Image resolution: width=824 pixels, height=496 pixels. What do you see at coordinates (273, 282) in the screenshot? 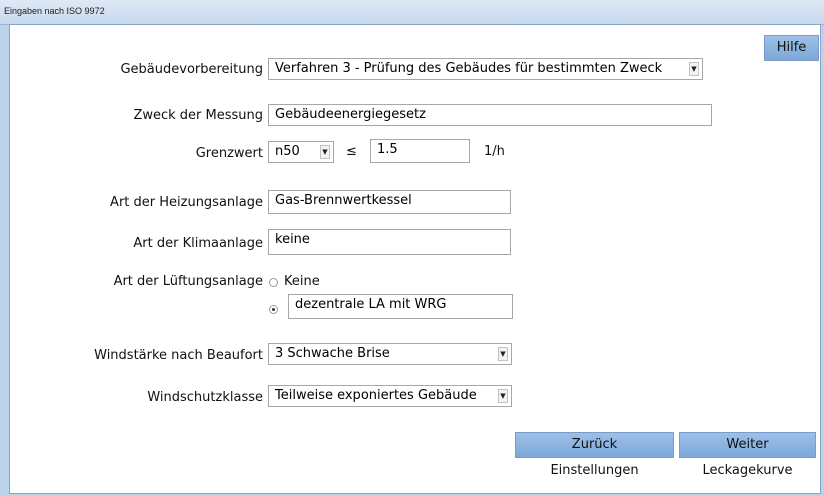
I see `radio-lueftung-keine` at bounding box center [273, 282].